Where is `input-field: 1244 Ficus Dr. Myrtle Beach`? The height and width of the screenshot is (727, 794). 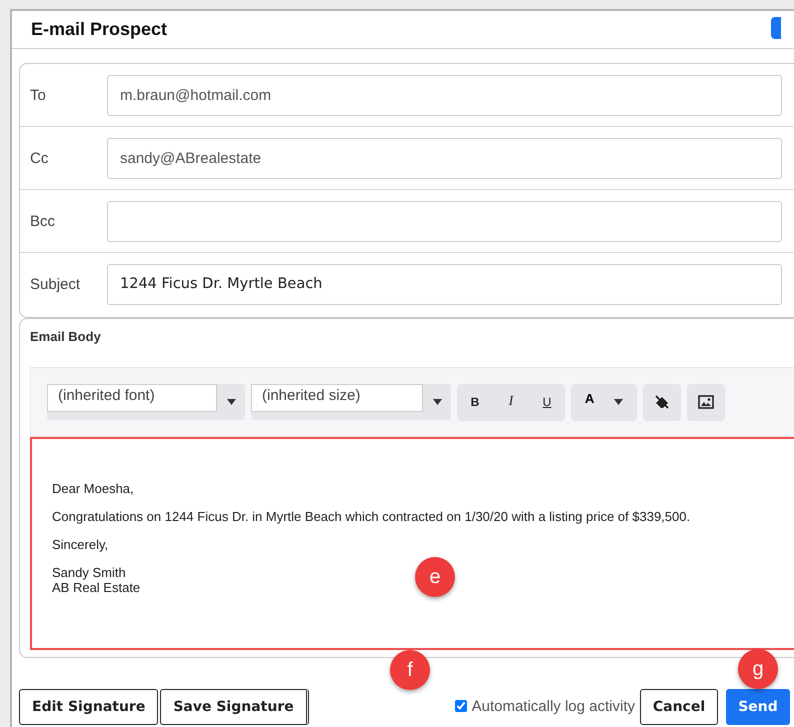
input-field: 1244 Ficus Dr. Myrtle Beach is located at coordinates (444, 284).